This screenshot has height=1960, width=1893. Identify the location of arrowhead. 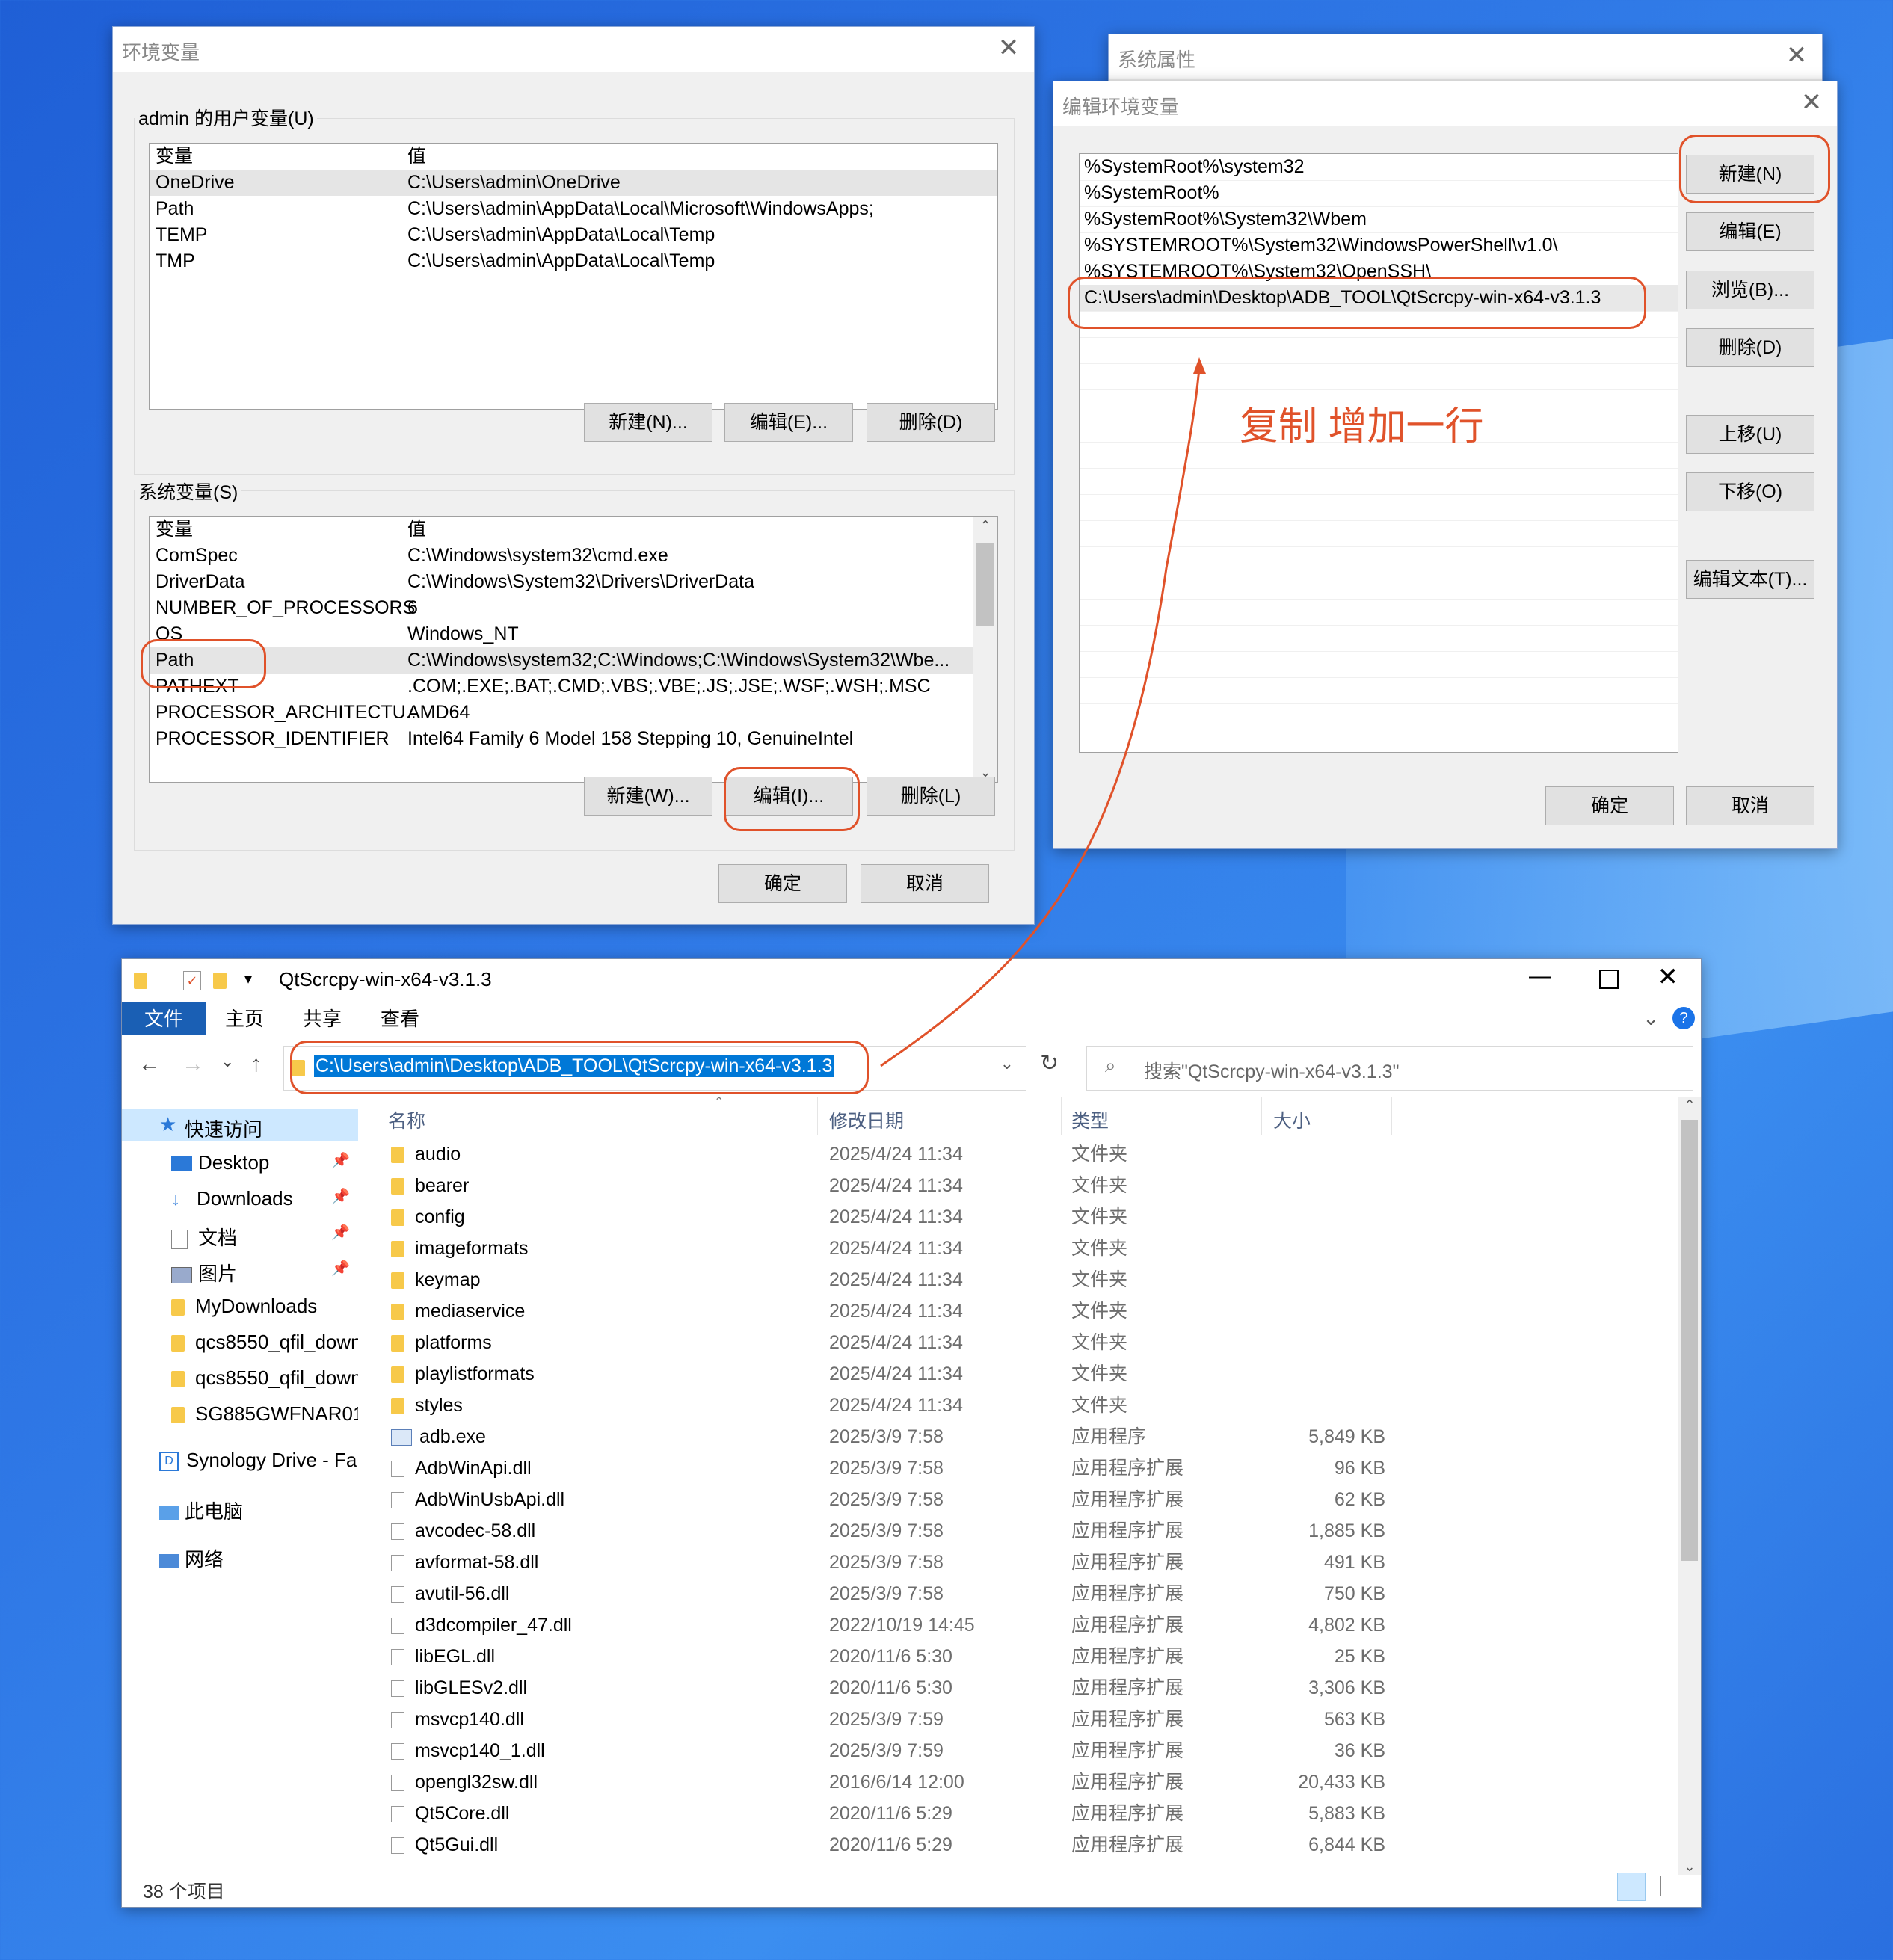
(1199, 365).